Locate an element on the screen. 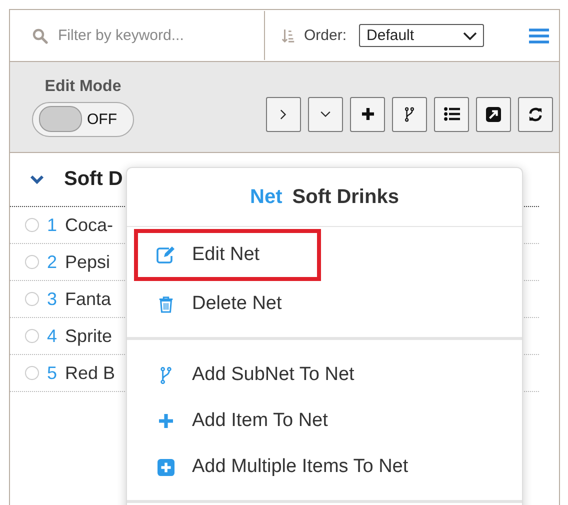 The width and height of the screenshot is (568, 505). add-button is located at coordinates (367, 114).